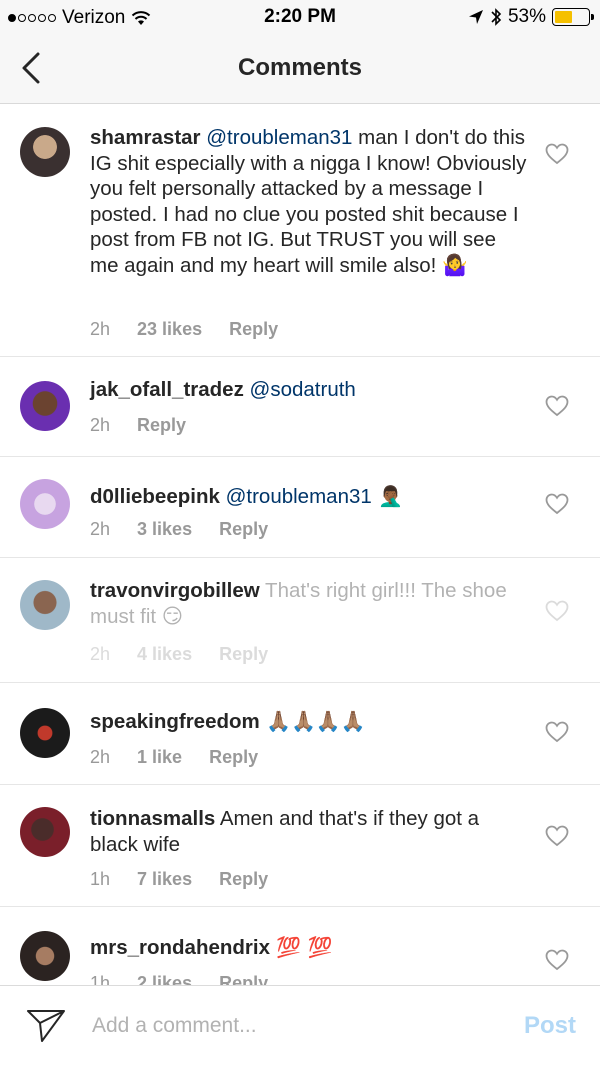 The image size is (600, 1067). I want to click on comment-username: tionnasmalls, so click(152, 818).